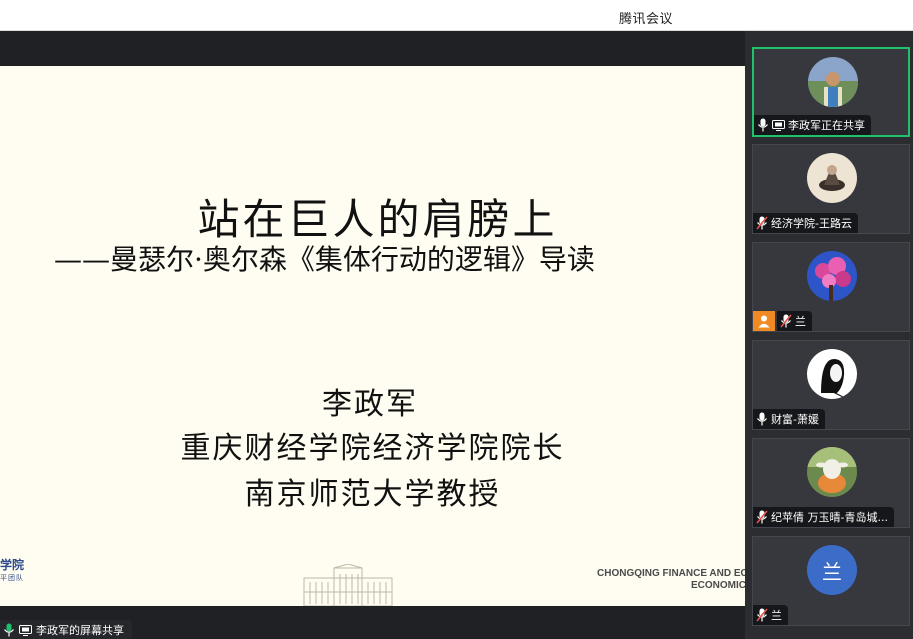  I want to click on slide-footer-line1: CHONGQING FINANCE AND ECO, so click(671, 573).